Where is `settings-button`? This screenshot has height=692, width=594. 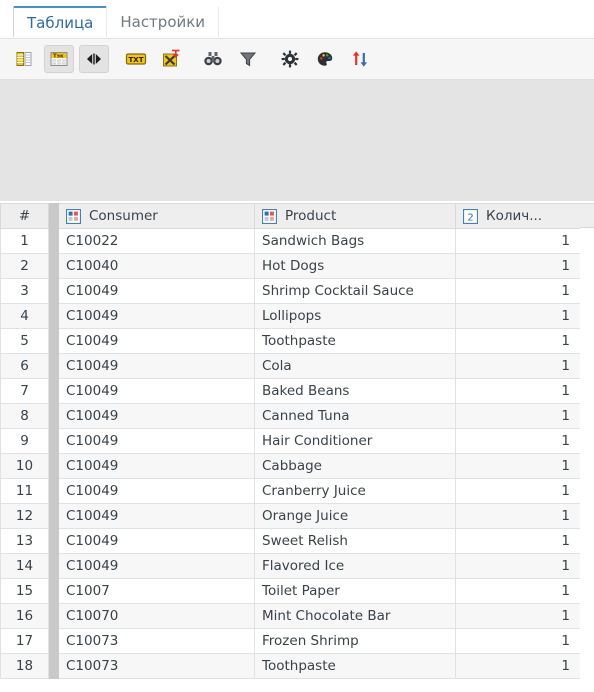 settings-button is located at coordinates (290, 59).